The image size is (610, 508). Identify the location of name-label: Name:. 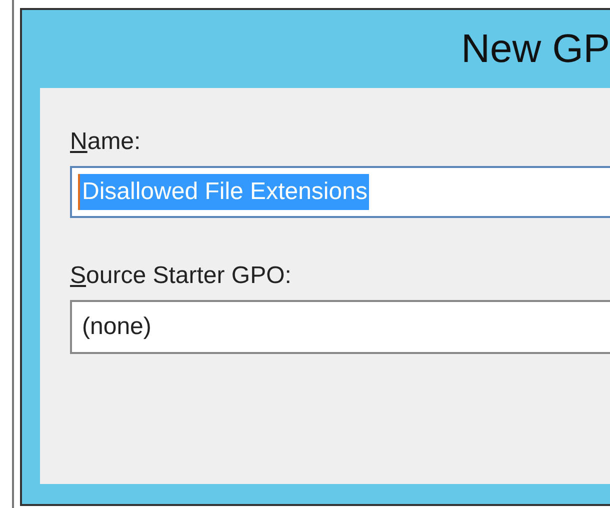
(106, 142).